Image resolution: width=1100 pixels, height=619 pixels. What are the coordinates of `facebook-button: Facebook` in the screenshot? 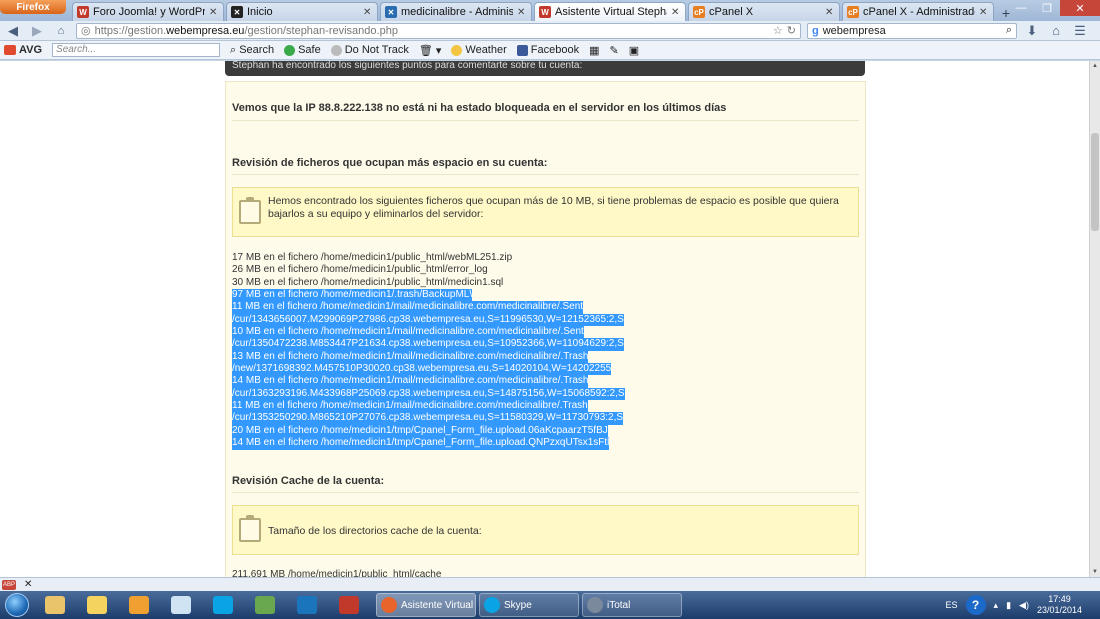 It's located at (547, 50).